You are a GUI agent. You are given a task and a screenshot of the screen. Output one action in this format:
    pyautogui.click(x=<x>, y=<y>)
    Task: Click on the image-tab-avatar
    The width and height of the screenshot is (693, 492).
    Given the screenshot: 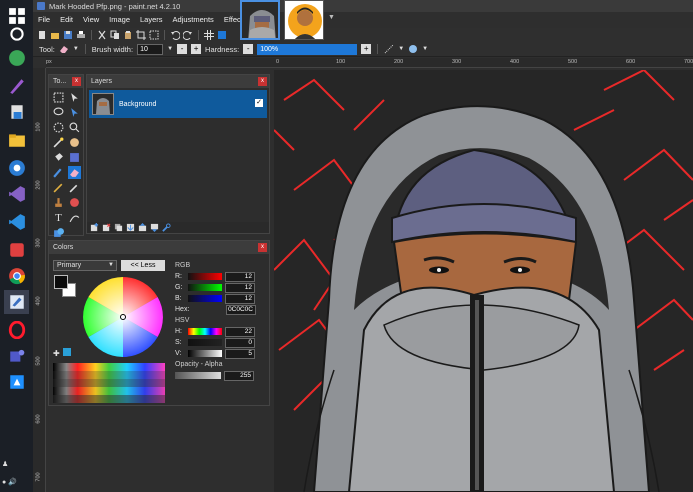 What is the action you would take?
    pyautogui.click(x=304, y=20)
    